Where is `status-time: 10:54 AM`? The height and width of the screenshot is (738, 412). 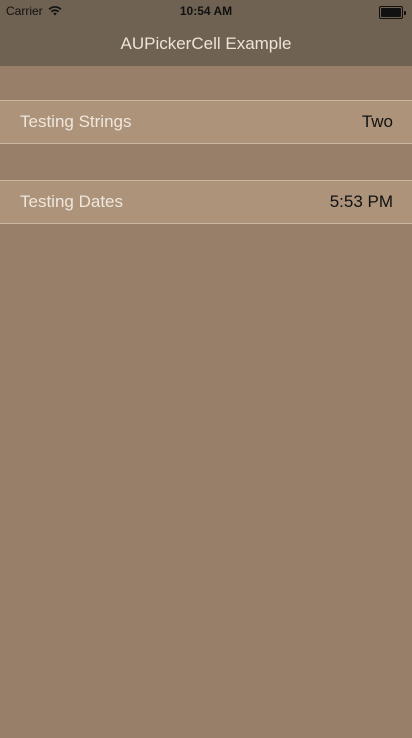
status-time: 10:54 AM is located at coordinates (206, 11).